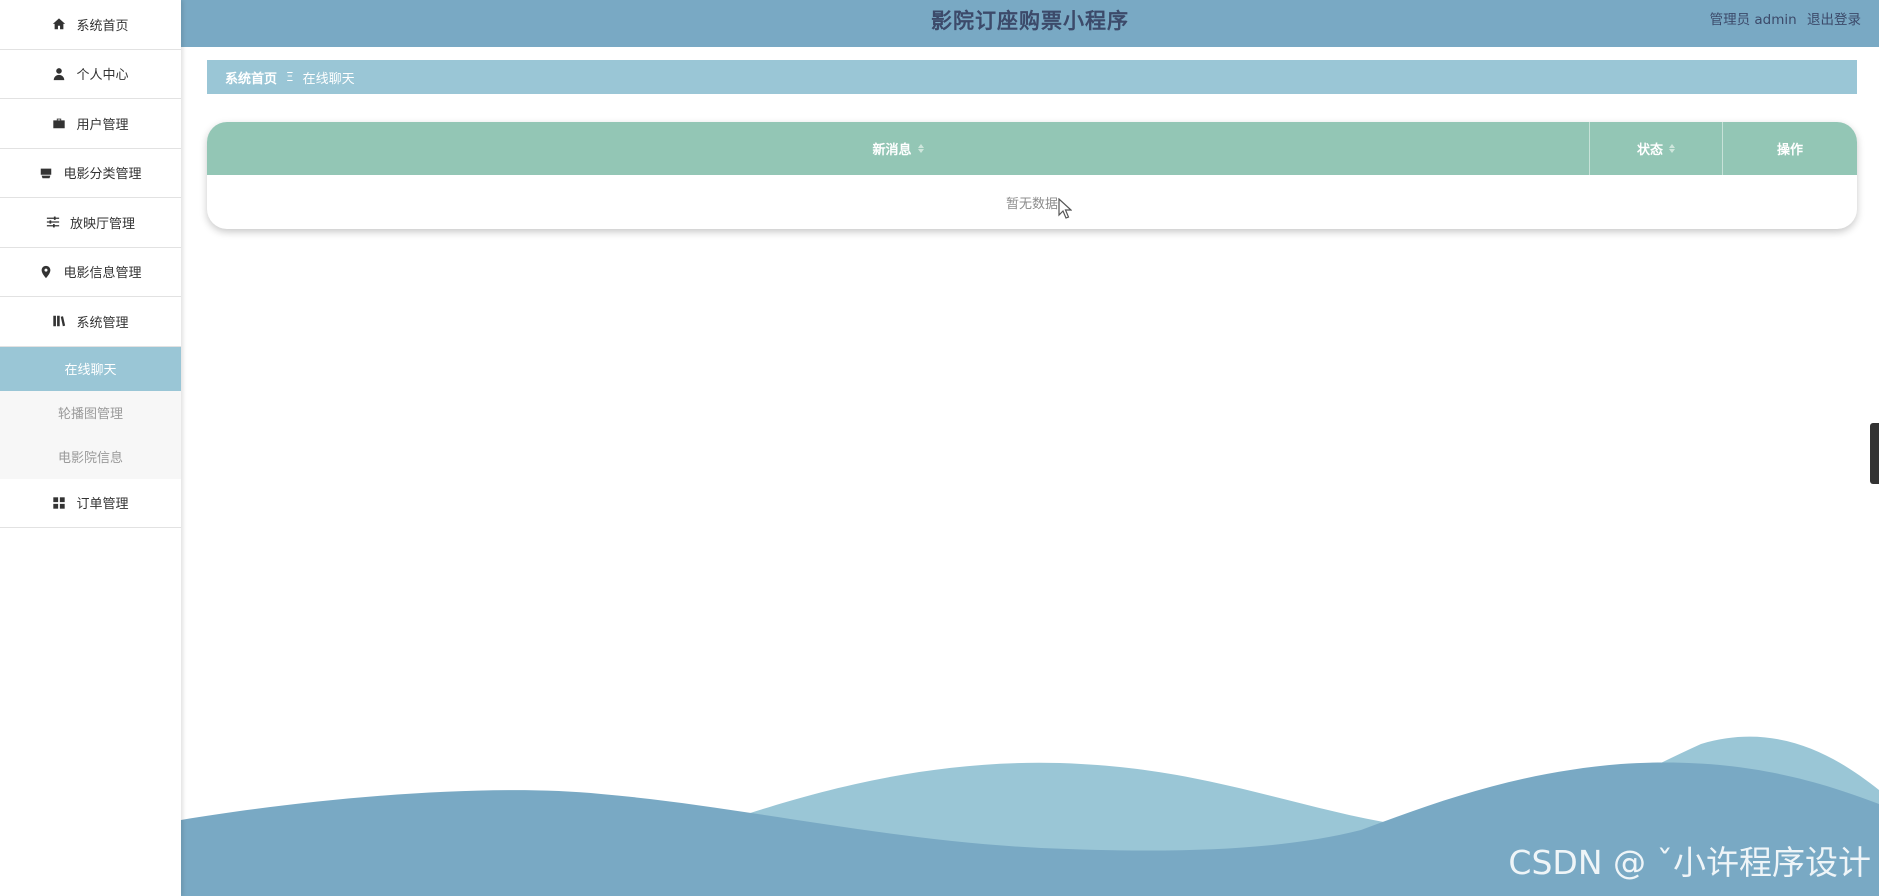 The height and width of the screenshot is (896, 1879). I want to click on table-empty-state: 暂无数据, so click(1032, 202).